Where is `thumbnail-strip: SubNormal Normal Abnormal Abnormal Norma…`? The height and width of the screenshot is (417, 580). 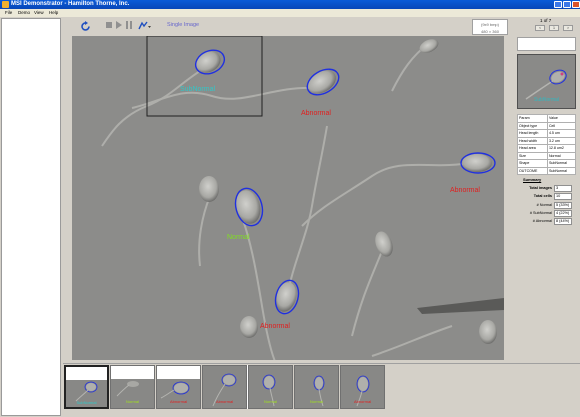 thumbnail-strip: SubNormal Normal Abnormal Abnormal Norma… is located at coordinates (321, 390).